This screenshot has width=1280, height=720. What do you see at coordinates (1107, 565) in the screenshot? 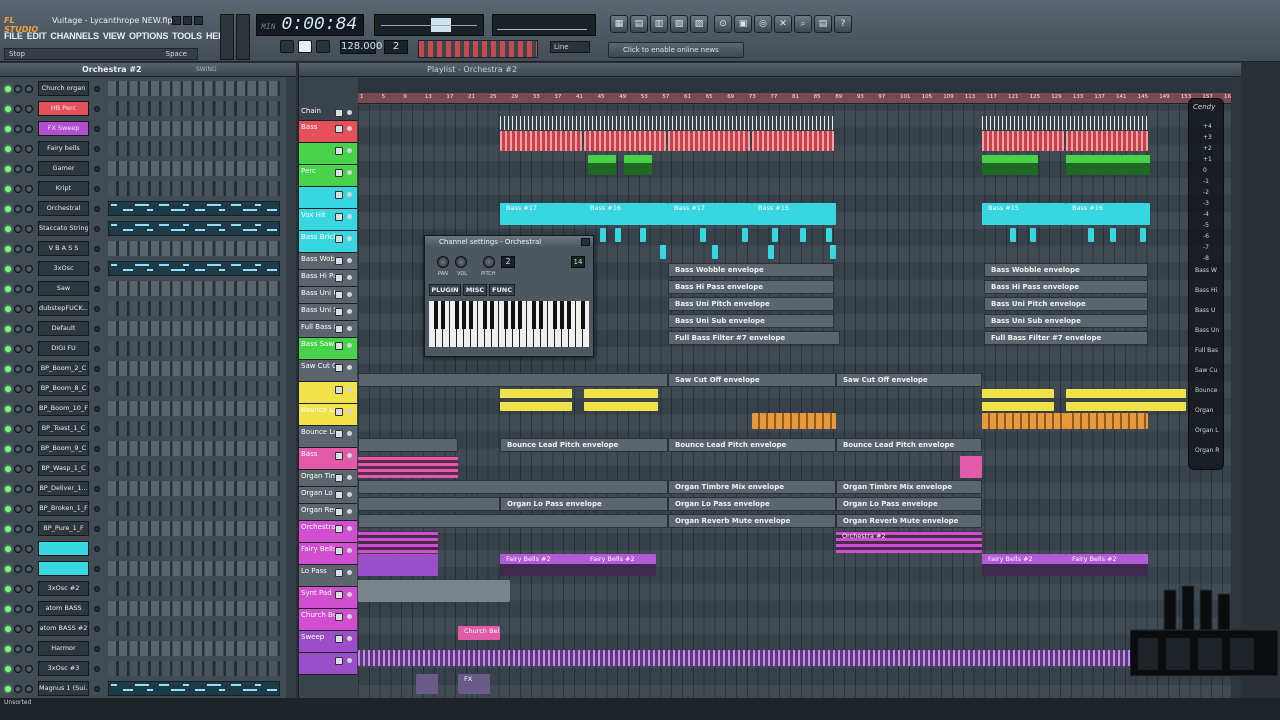
I see `playlist-clip: Fairy Bells #2` at bounding box center [1107, 565].